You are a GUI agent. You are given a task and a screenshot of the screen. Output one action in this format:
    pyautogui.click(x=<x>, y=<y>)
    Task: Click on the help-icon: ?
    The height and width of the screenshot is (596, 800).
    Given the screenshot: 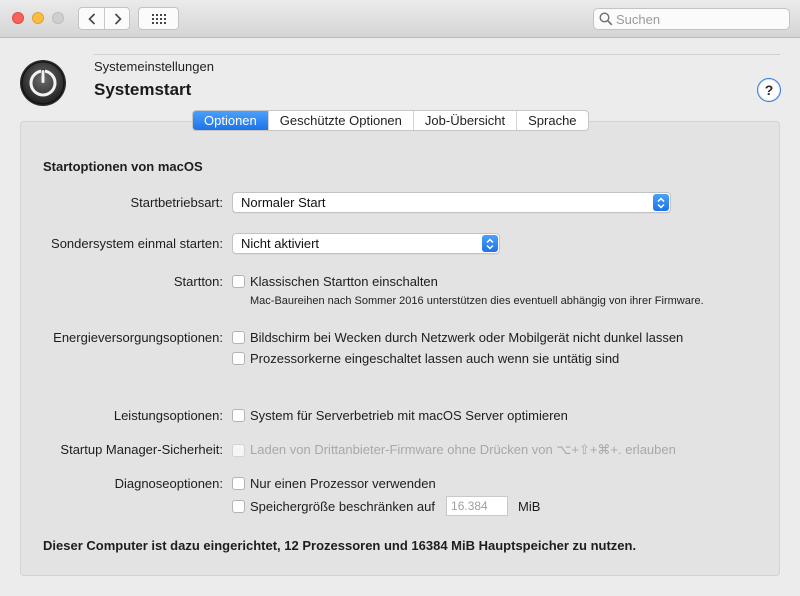 What is the action you would take?
    pyautogui.click(x=769, y=90)
    